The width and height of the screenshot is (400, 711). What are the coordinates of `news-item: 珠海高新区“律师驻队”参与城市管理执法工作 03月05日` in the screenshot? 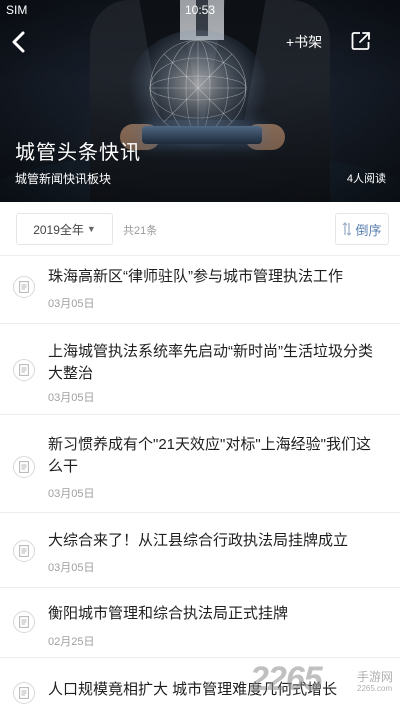 It's located at (200, 290).